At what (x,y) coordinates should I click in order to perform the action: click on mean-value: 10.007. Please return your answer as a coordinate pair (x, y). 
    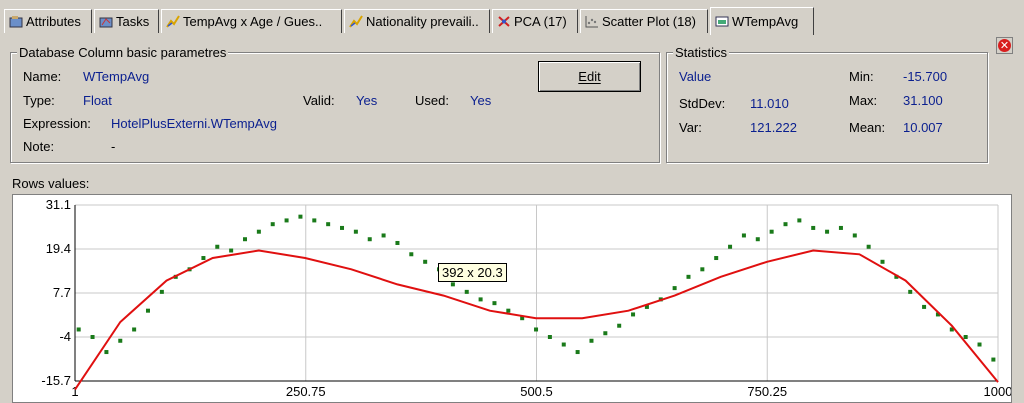
    Looking at the image, I should click on (923, 127).